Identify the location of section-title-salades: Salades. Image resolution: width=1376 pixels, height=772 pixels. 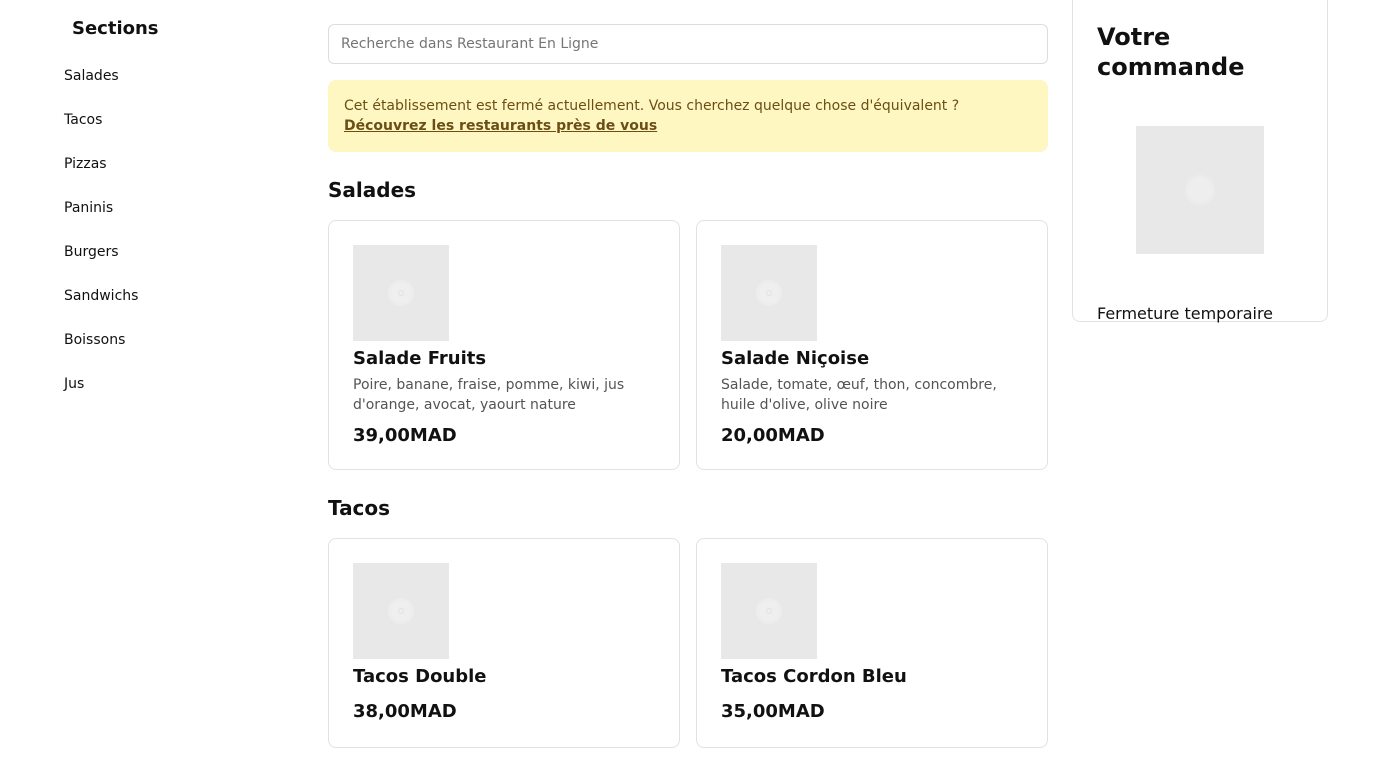
(372, 190).